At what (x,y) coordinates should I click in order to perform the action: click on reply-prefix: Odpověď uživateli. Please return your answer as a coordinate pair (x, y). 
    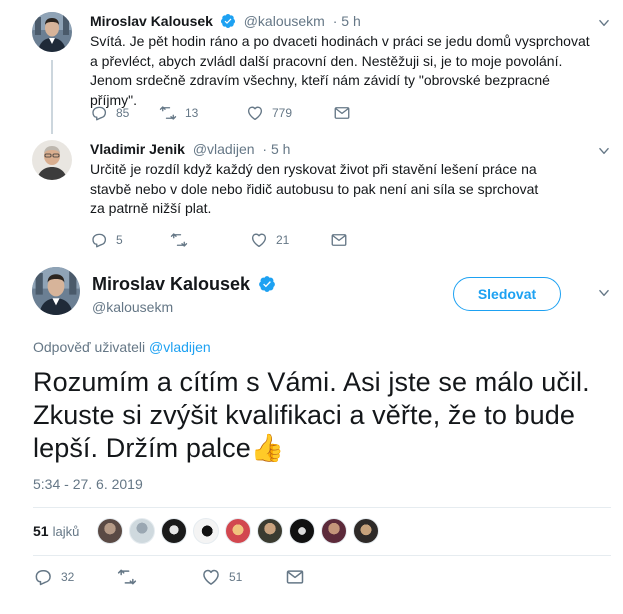
    Looking at the image, I should click on (89, 347).